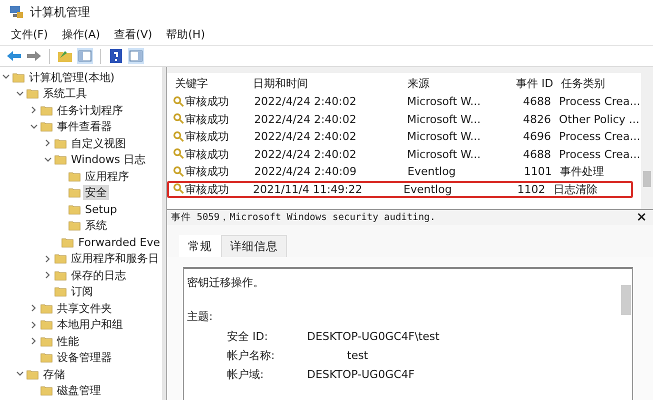 The image size is (653, 400). Describe the element at coordinates (373, 336) in the screenshot. I see `field-value: DESKTOP-UG0GC4F\test` at that location.